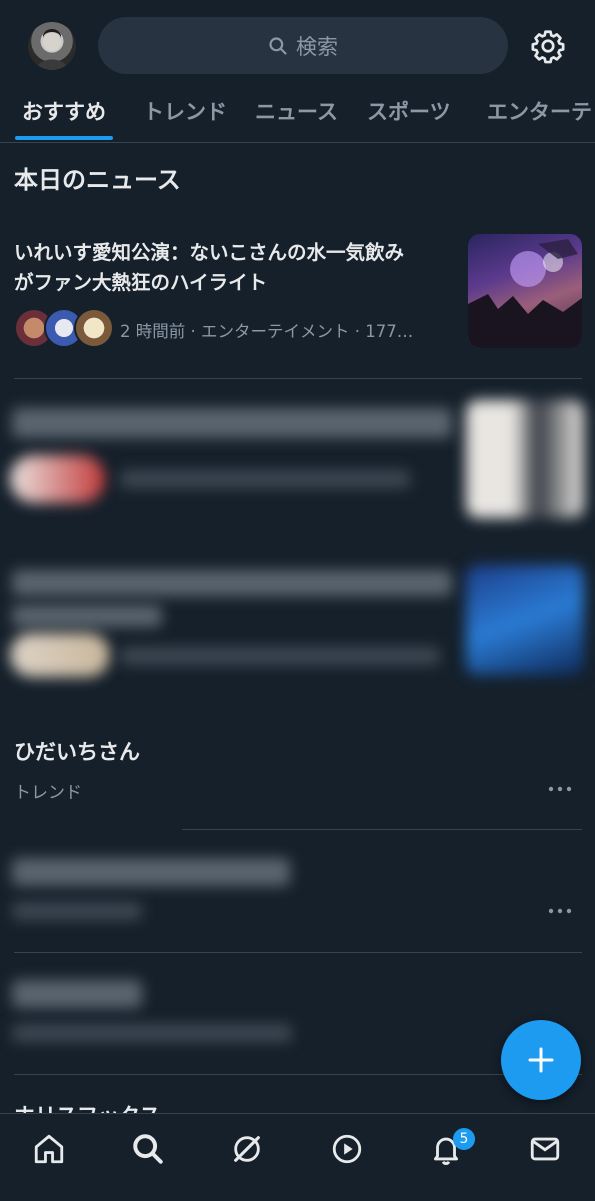 The height and width of the screenshot is (1201, 595). I want to click on profile-avatar, so click(52, 46).